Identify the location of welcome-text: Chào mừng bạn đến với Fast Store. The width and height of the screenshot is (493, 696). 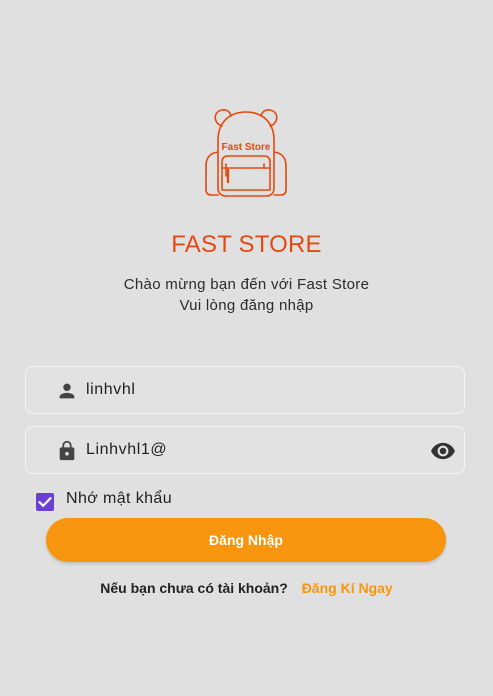
(246, 284).